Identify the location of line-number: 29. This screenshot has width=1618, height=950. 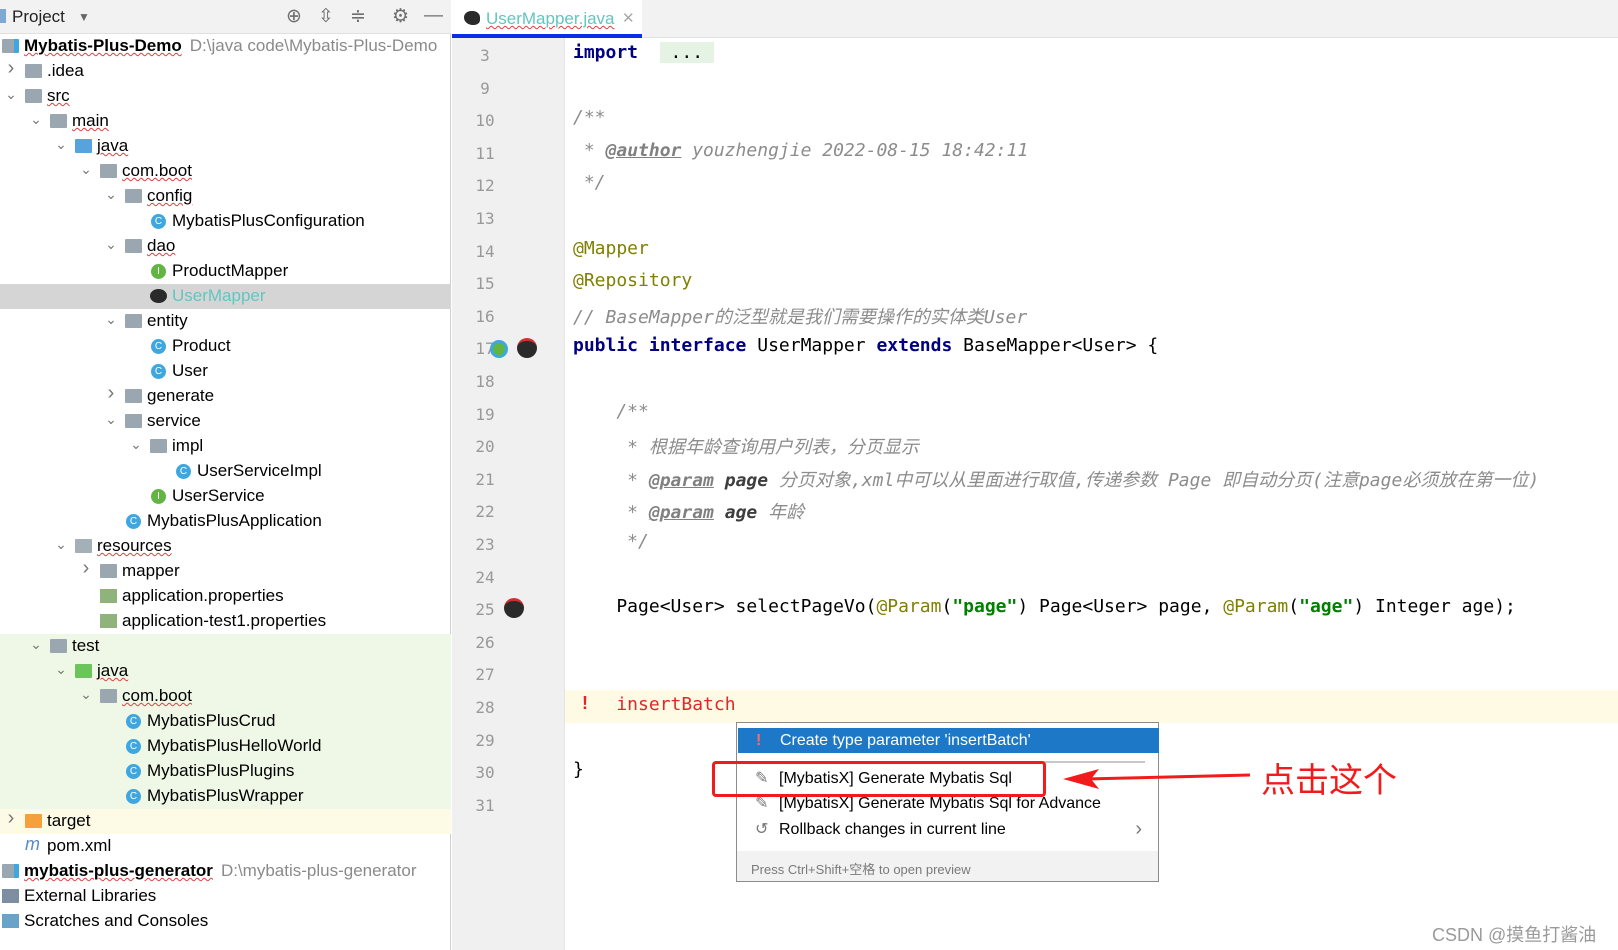
(485, 740).